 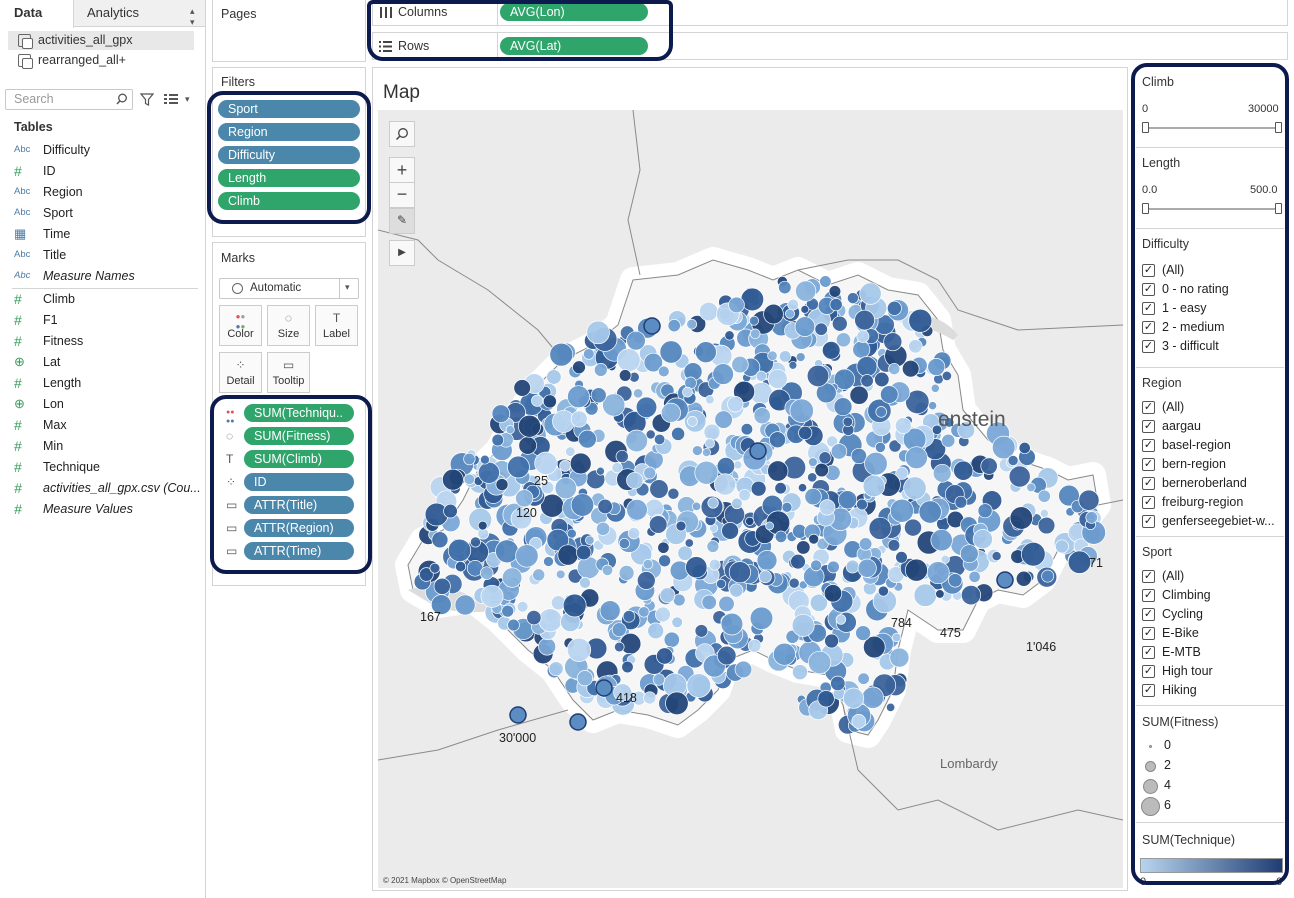 What do you see at coordinates (240, 381) in the screenshot?
I see `marks-button-label: Detail` at bounding box center [240, 381].